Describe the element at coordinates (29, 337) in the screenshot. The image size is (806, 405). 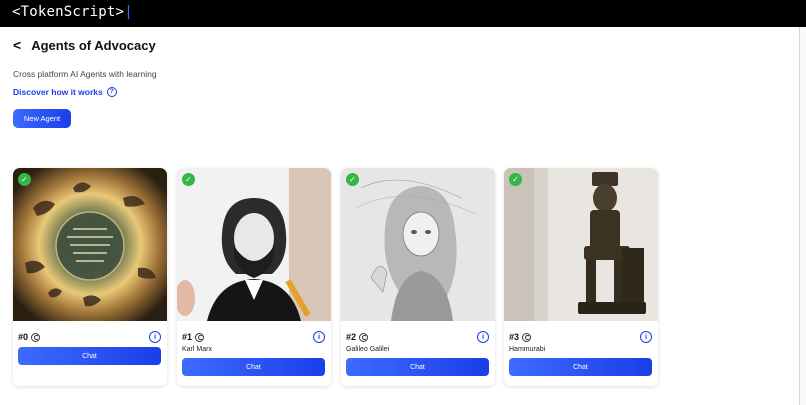
I see `agent-number-row: #0` at that location.